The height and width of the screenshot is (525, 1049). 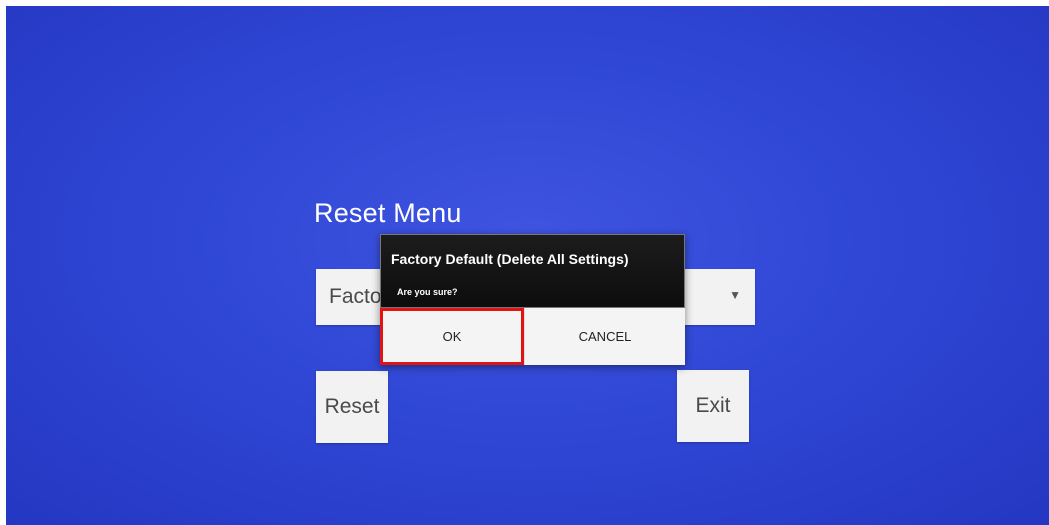 What do you see at coordinates (427, 292) in the screenshot?
I see `dialog-message: Are you sure?` at bounding box center [427, 292].